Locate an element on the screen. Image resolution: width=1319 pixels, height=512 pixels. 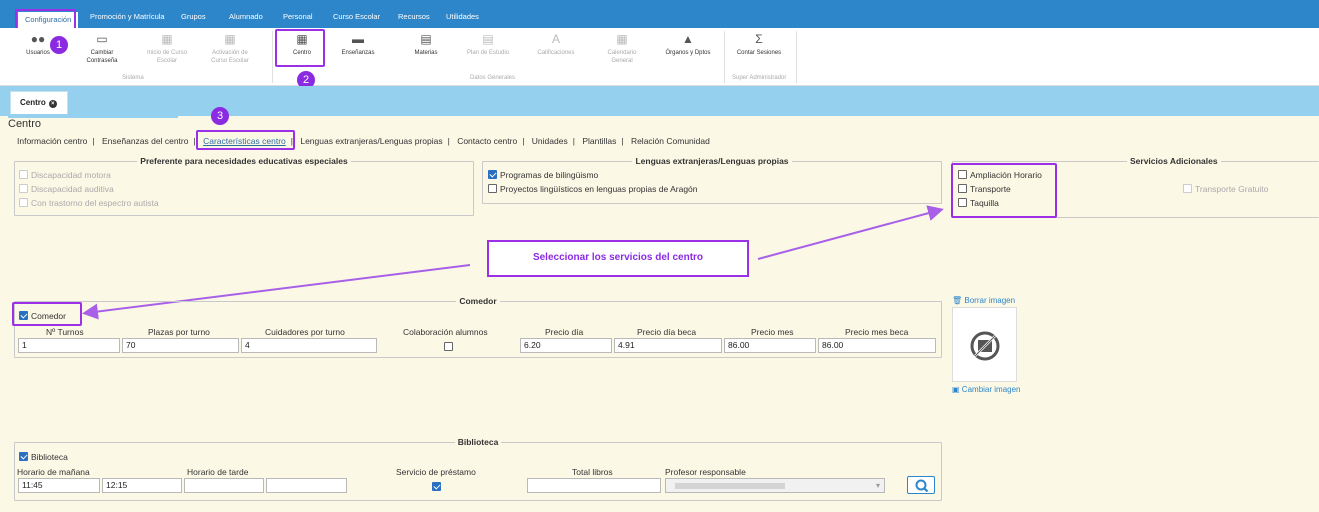
ribbon-calificaciones-label: Calificaciones is located at coordinates (556, 53).